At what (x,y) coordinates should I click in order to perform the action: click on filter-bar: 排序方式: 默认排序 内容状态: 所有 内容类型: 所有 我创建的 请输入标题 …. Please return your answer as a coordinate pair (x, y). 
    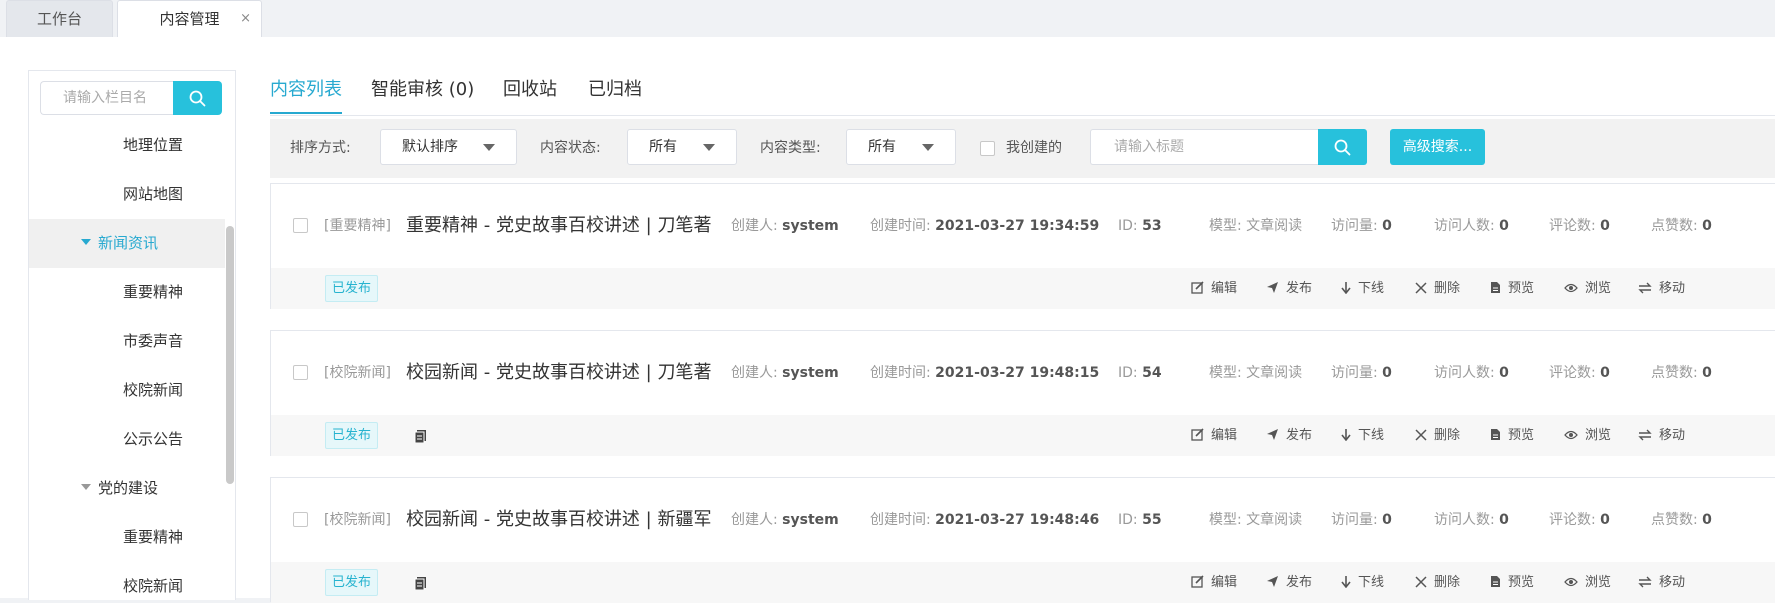
    Looking at the image, I should click on (1022, 148).